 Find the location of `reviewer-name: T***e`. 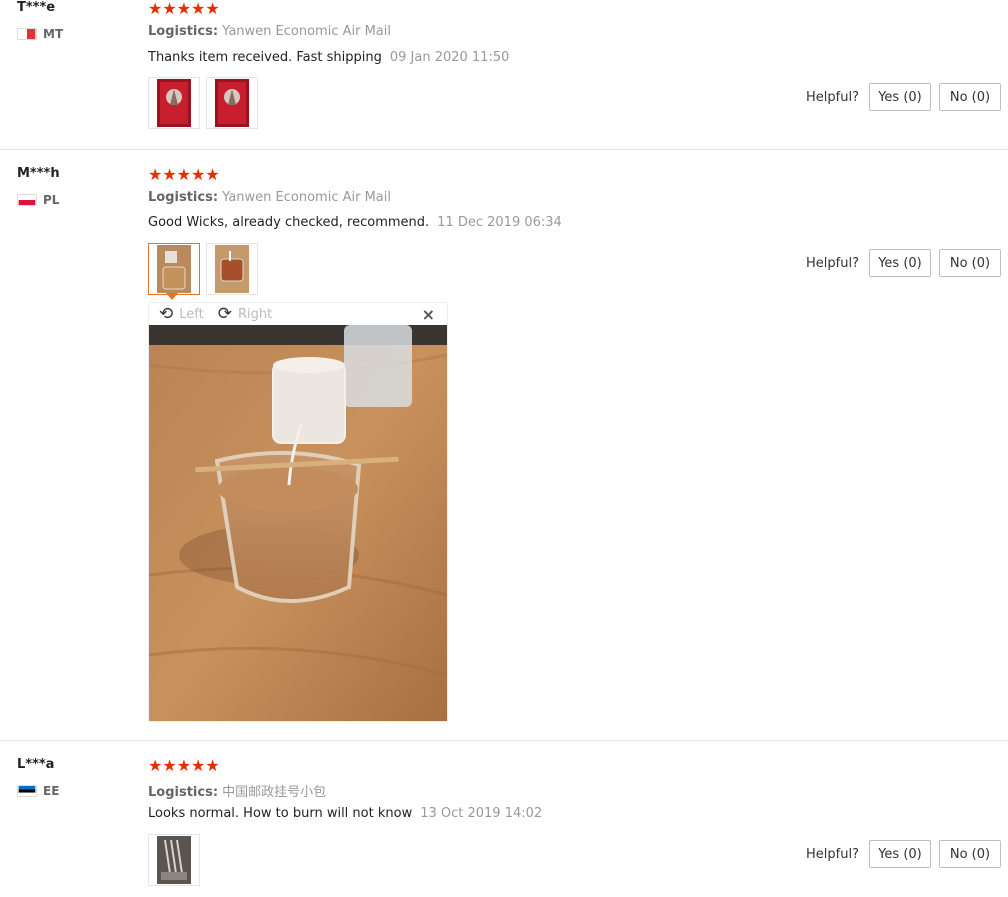

reviewer-name: T***e is located at coordinates (36, 7).